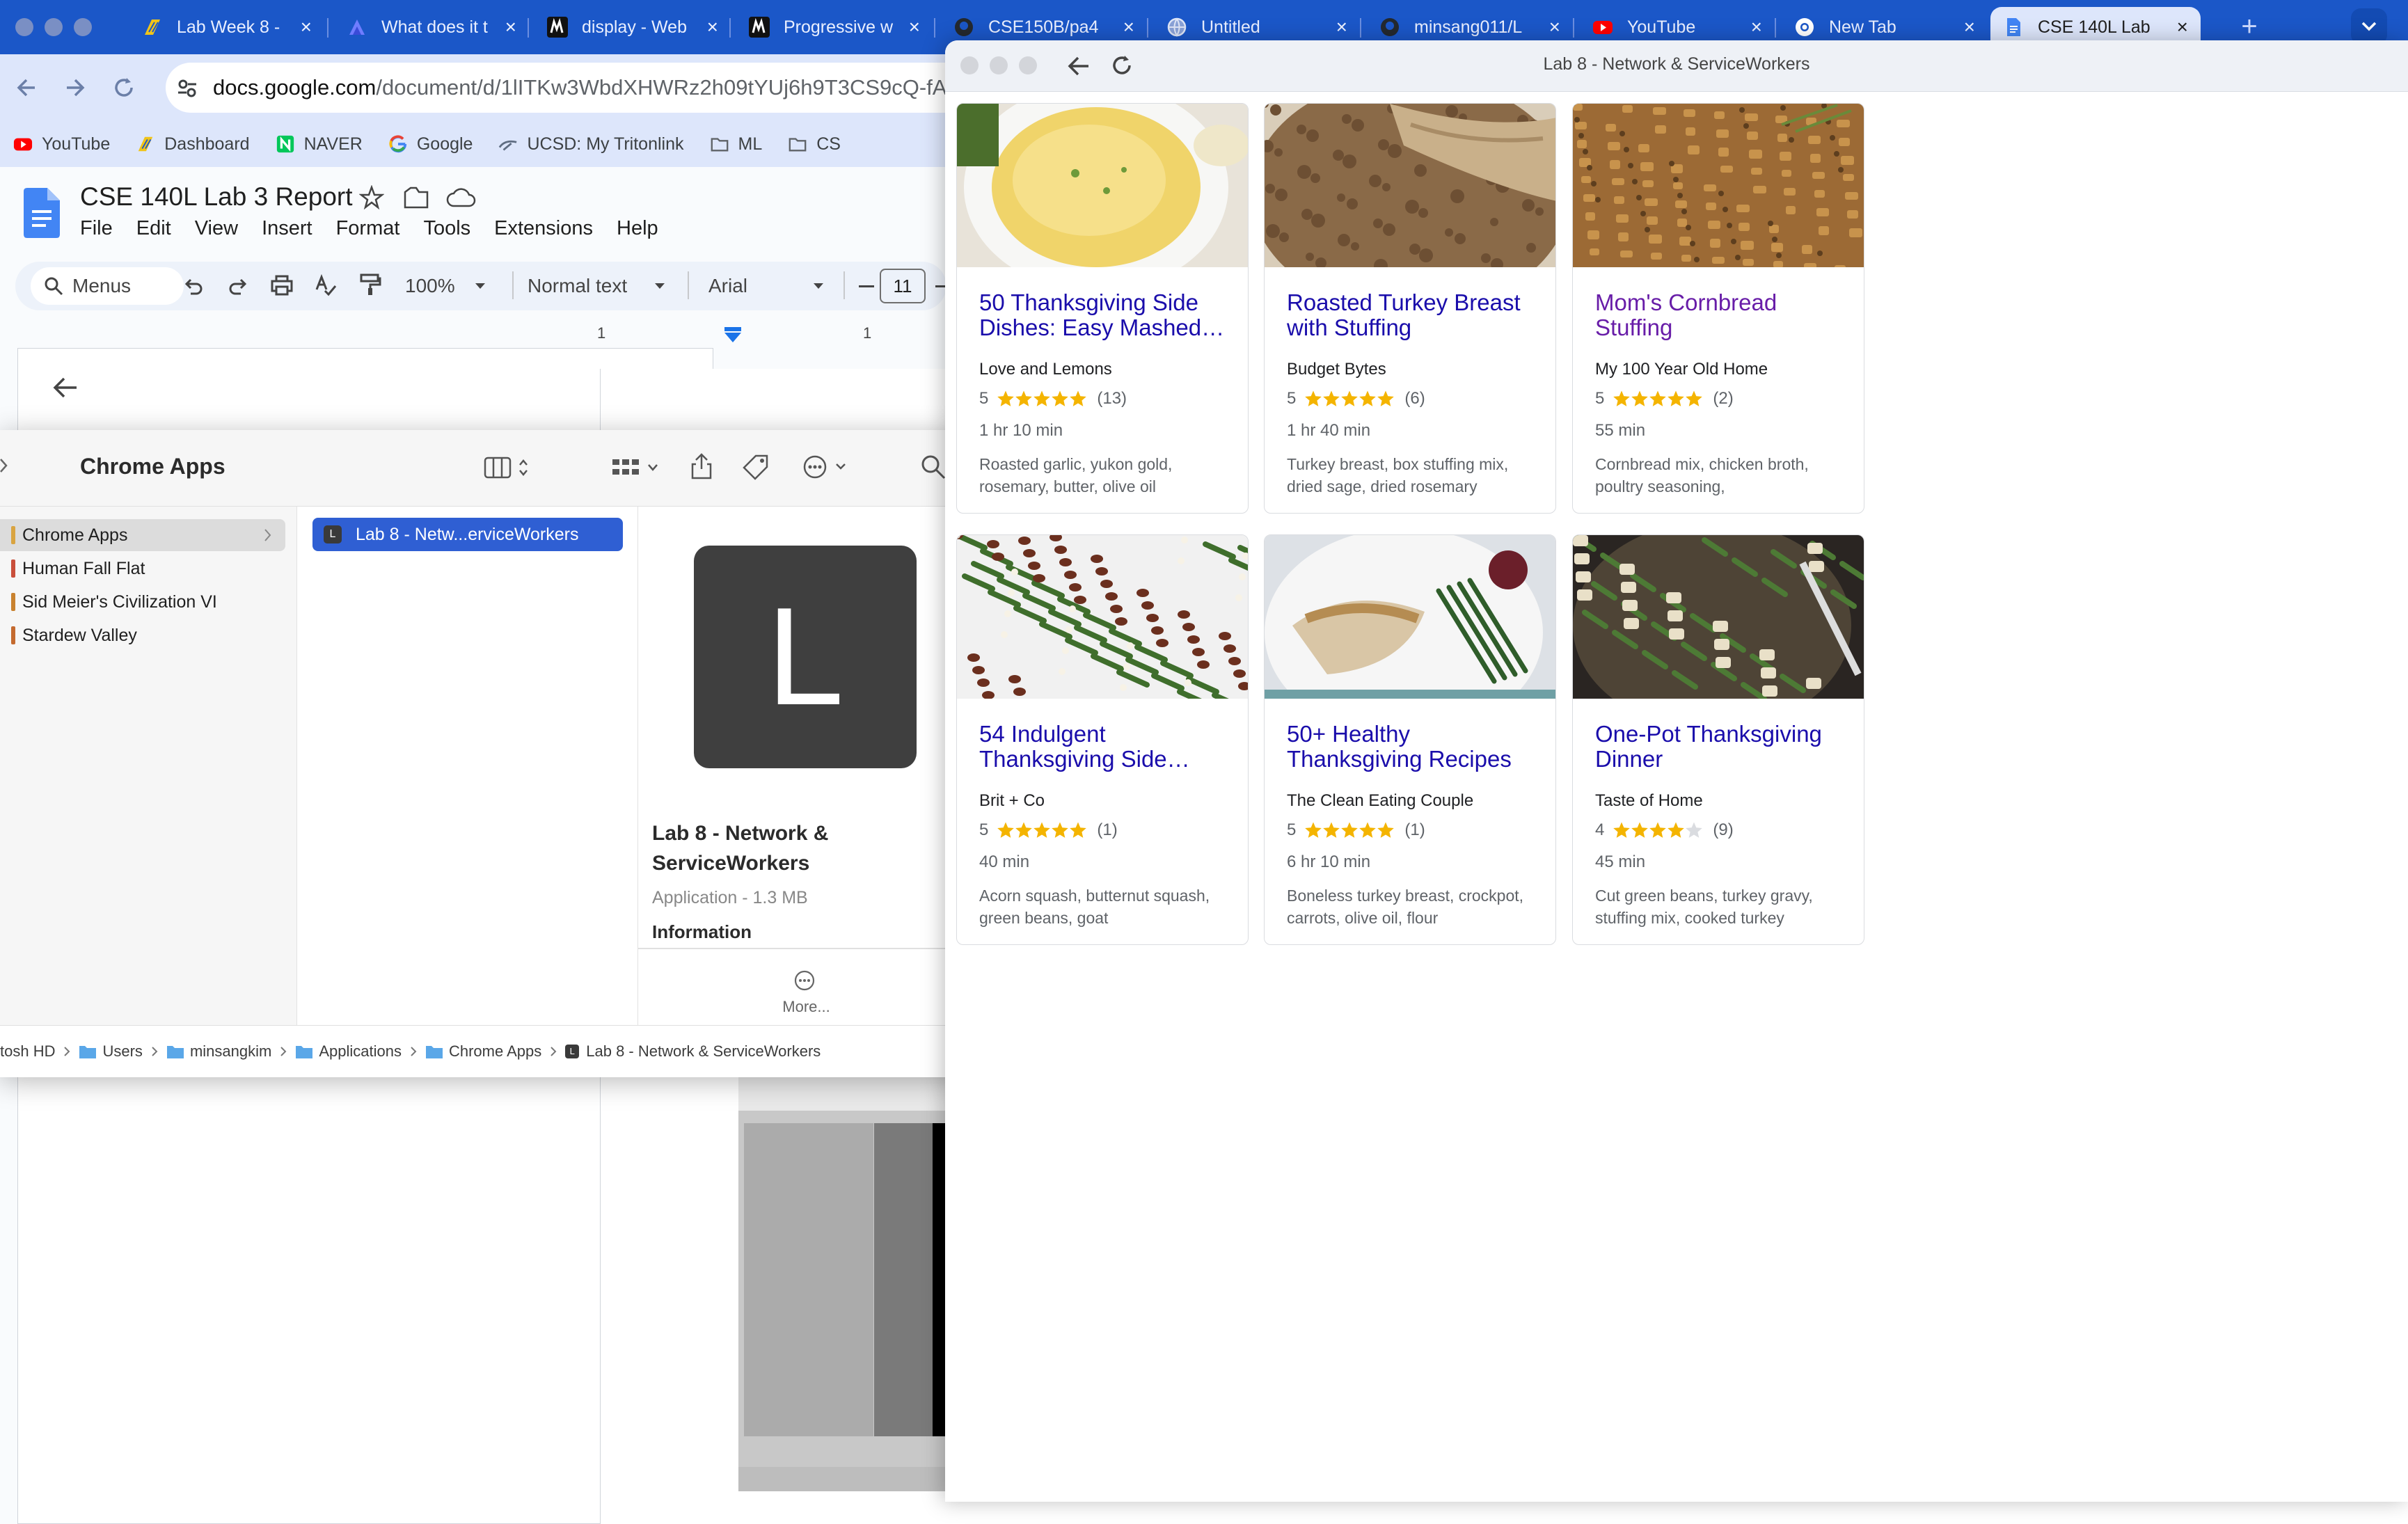  I want to click on redo-icon, so click(238, 285).